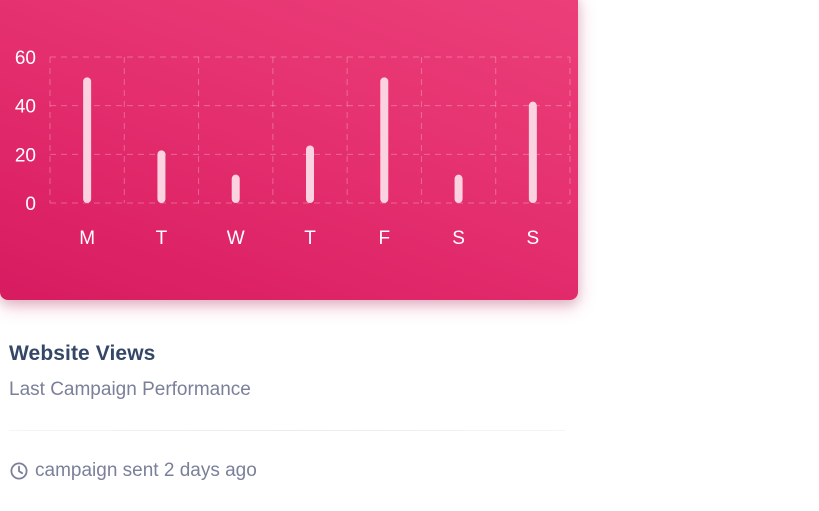  What do you see at coordinates (287, 430) in the screenshot?
I see `divider` at bounding box center [287, 430].